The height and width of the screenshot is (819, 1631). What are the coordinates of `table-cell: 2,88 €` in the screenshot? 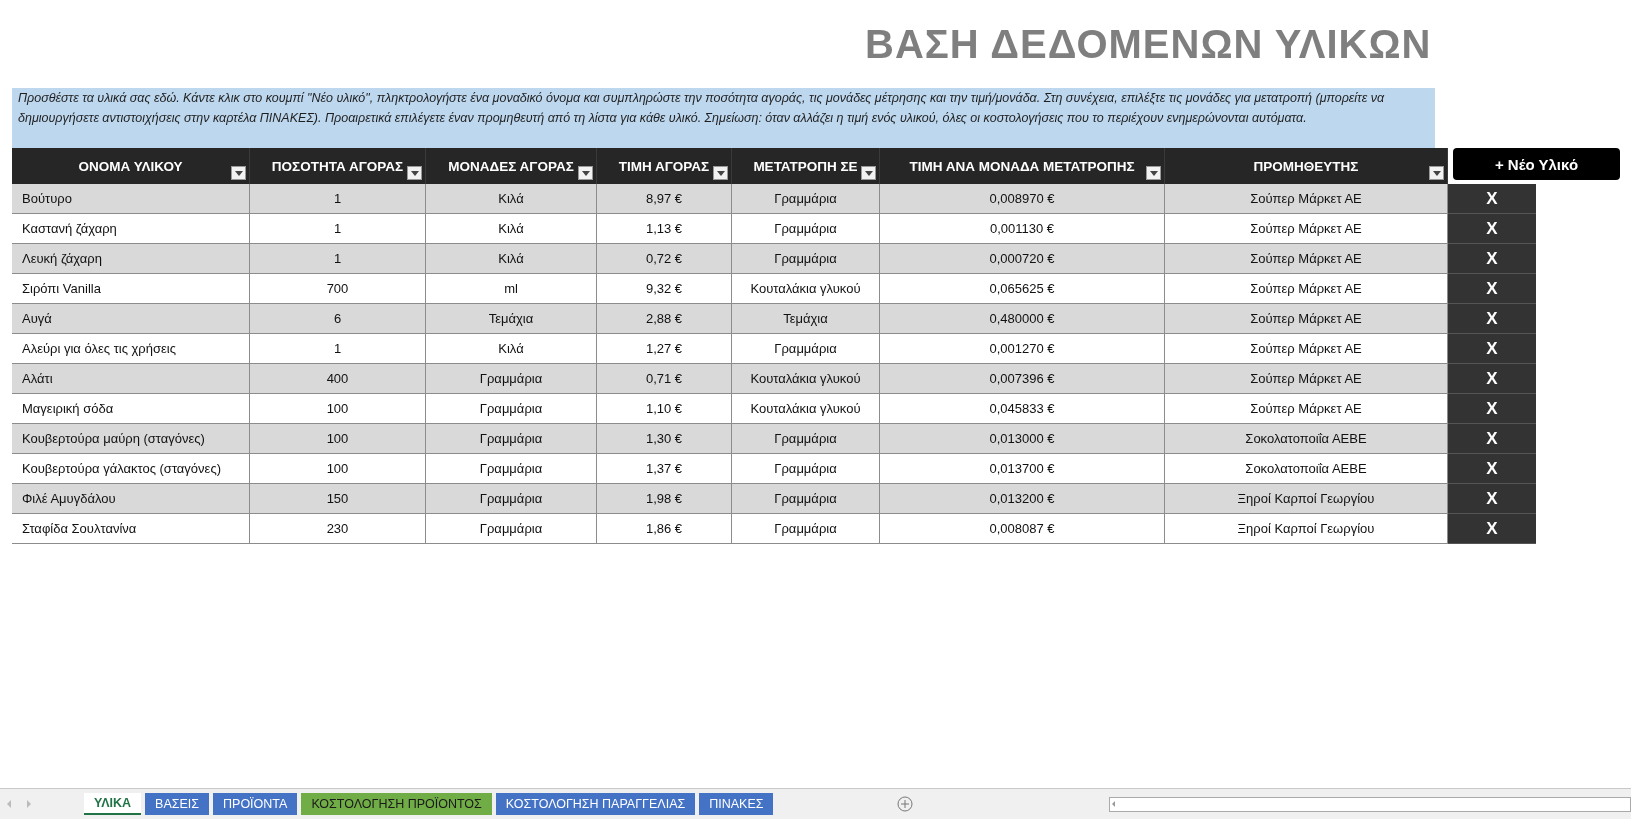 It's located at (664, 319).